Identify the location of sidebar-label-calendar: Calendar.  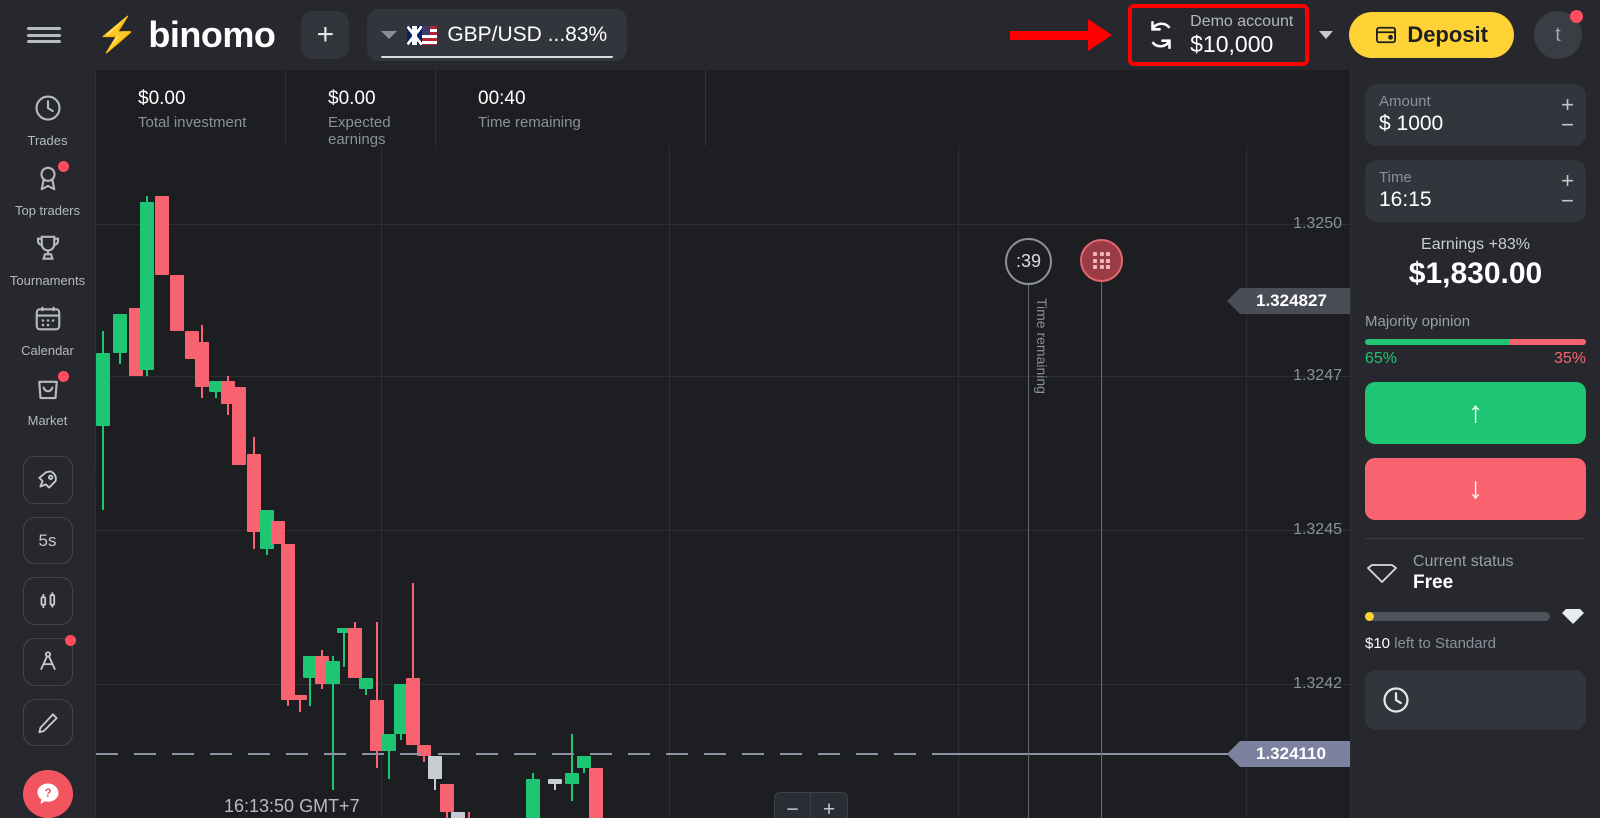
(47, 350).